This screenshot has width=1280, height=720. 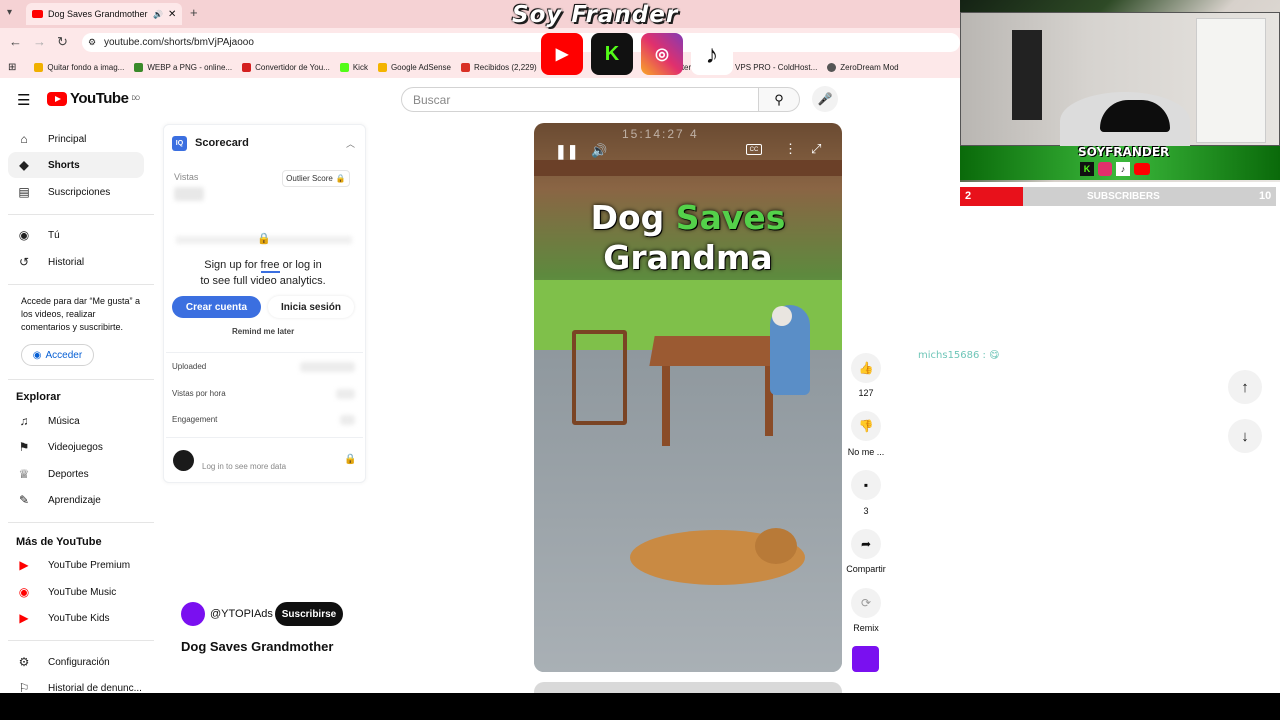 What do you see at coordinates (599, 377) in the screenshot?
I see `video-chair` at bounding box center [599, 377].